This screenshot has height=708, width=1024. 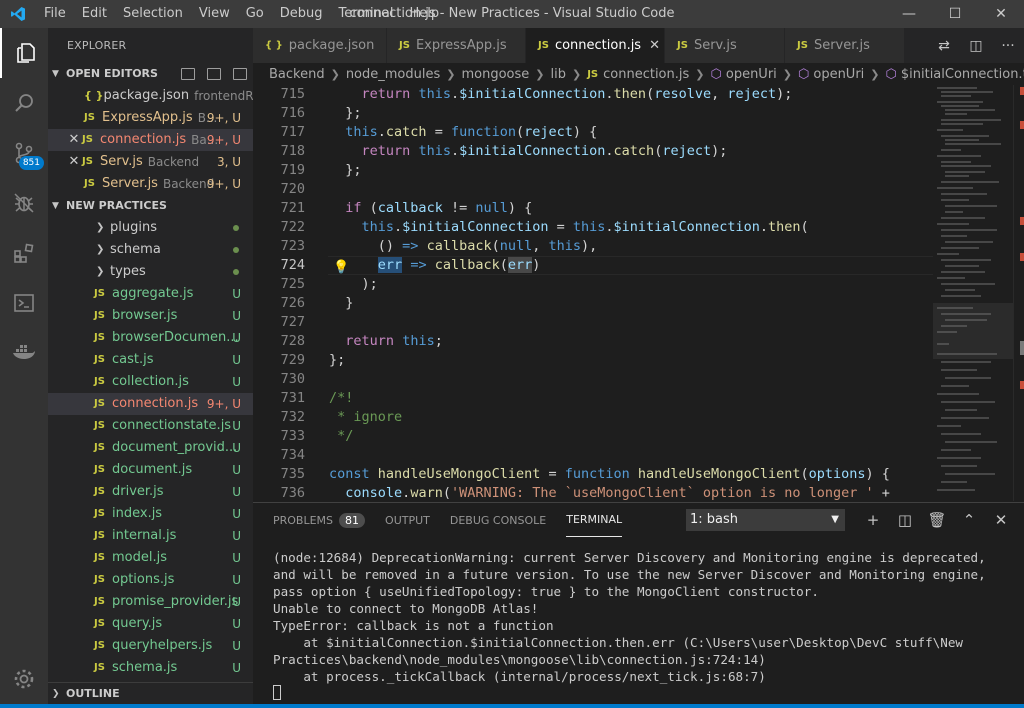 What do you see at coordinates (24, 103) in the screenshot?
I see `search-activity` at bounding box center [24, 103].